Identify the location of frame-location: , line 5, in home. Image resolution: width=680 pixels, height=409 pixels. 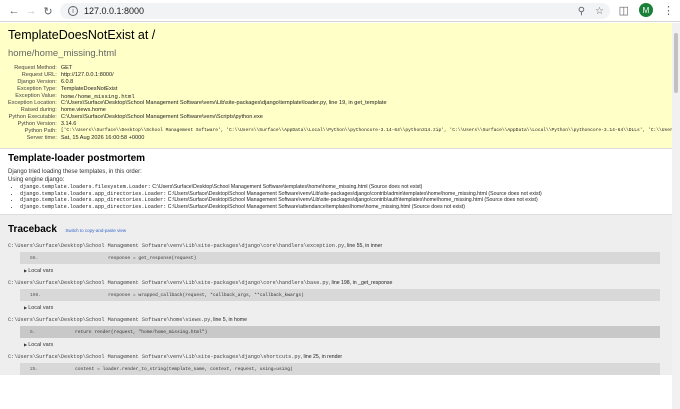
(228, 320).